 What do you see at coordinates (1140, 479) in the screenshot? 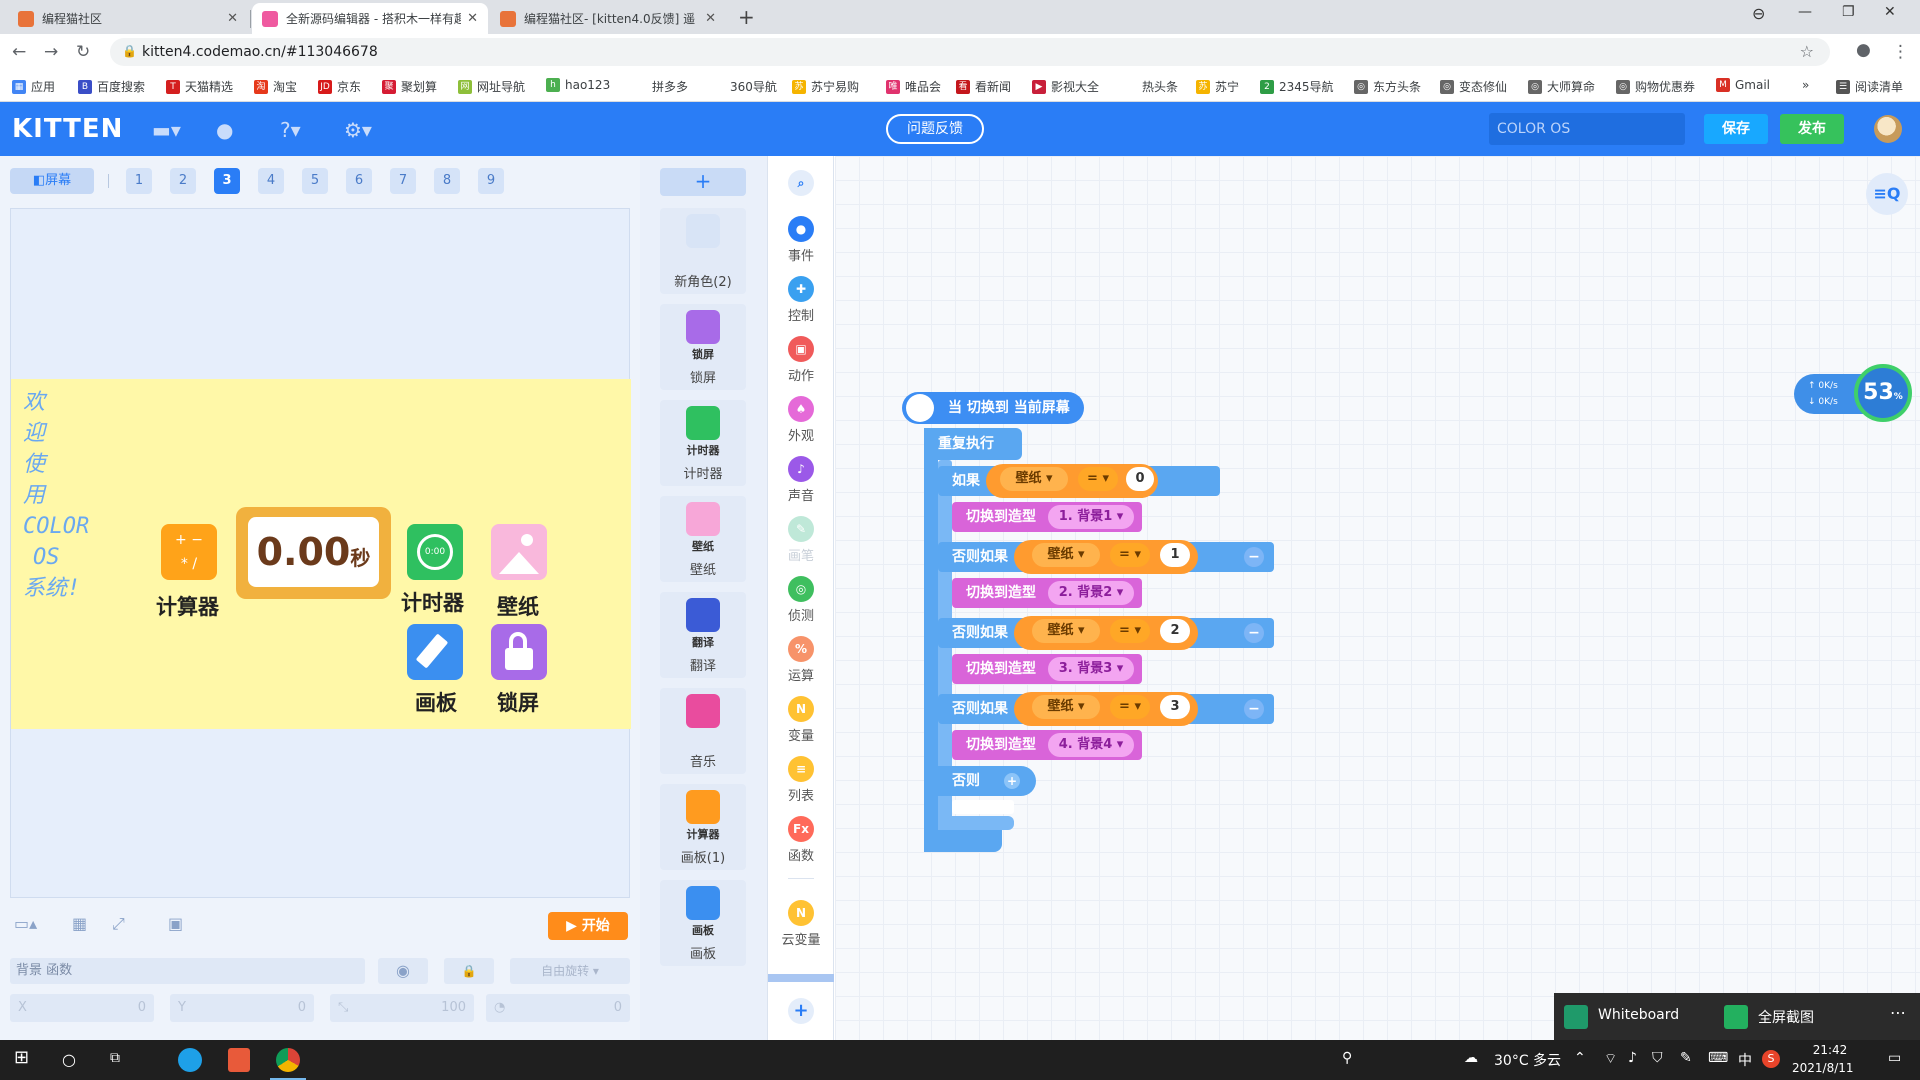
I see `value-input: 0` at bounding box center [1140, 479].